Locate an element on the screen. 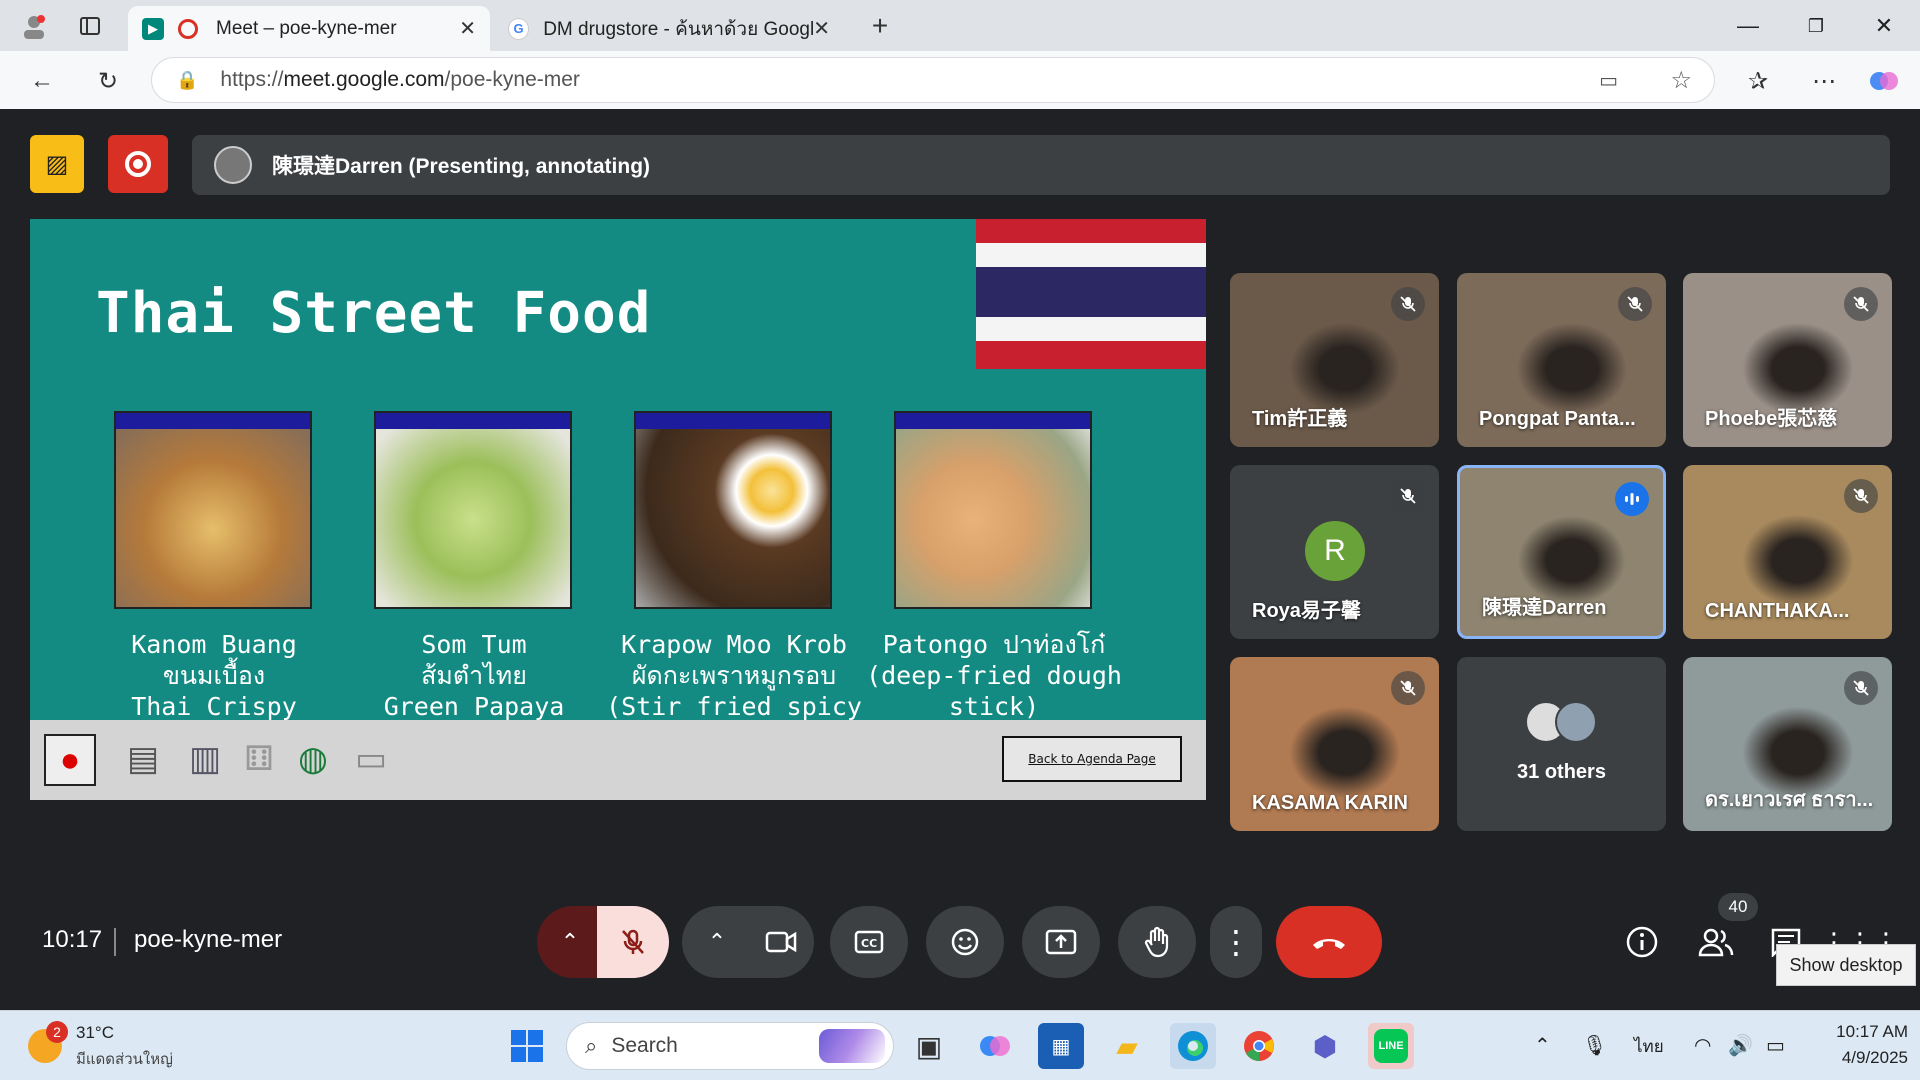  globe-icon: ◍ is located at coordinates (313, 759).